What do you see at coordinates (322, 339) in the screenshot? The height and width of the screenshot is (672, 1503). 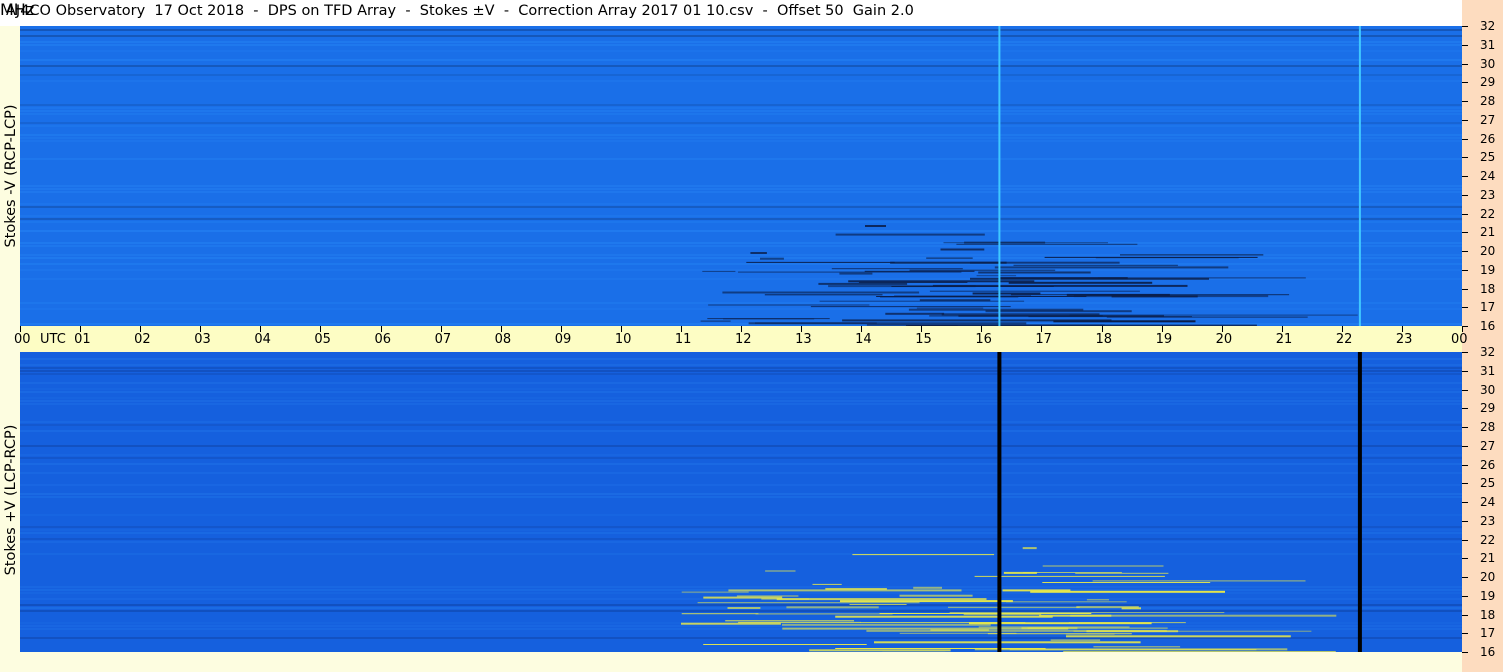 I see `time-tick-label: 05` at bounding box center [322, 339].